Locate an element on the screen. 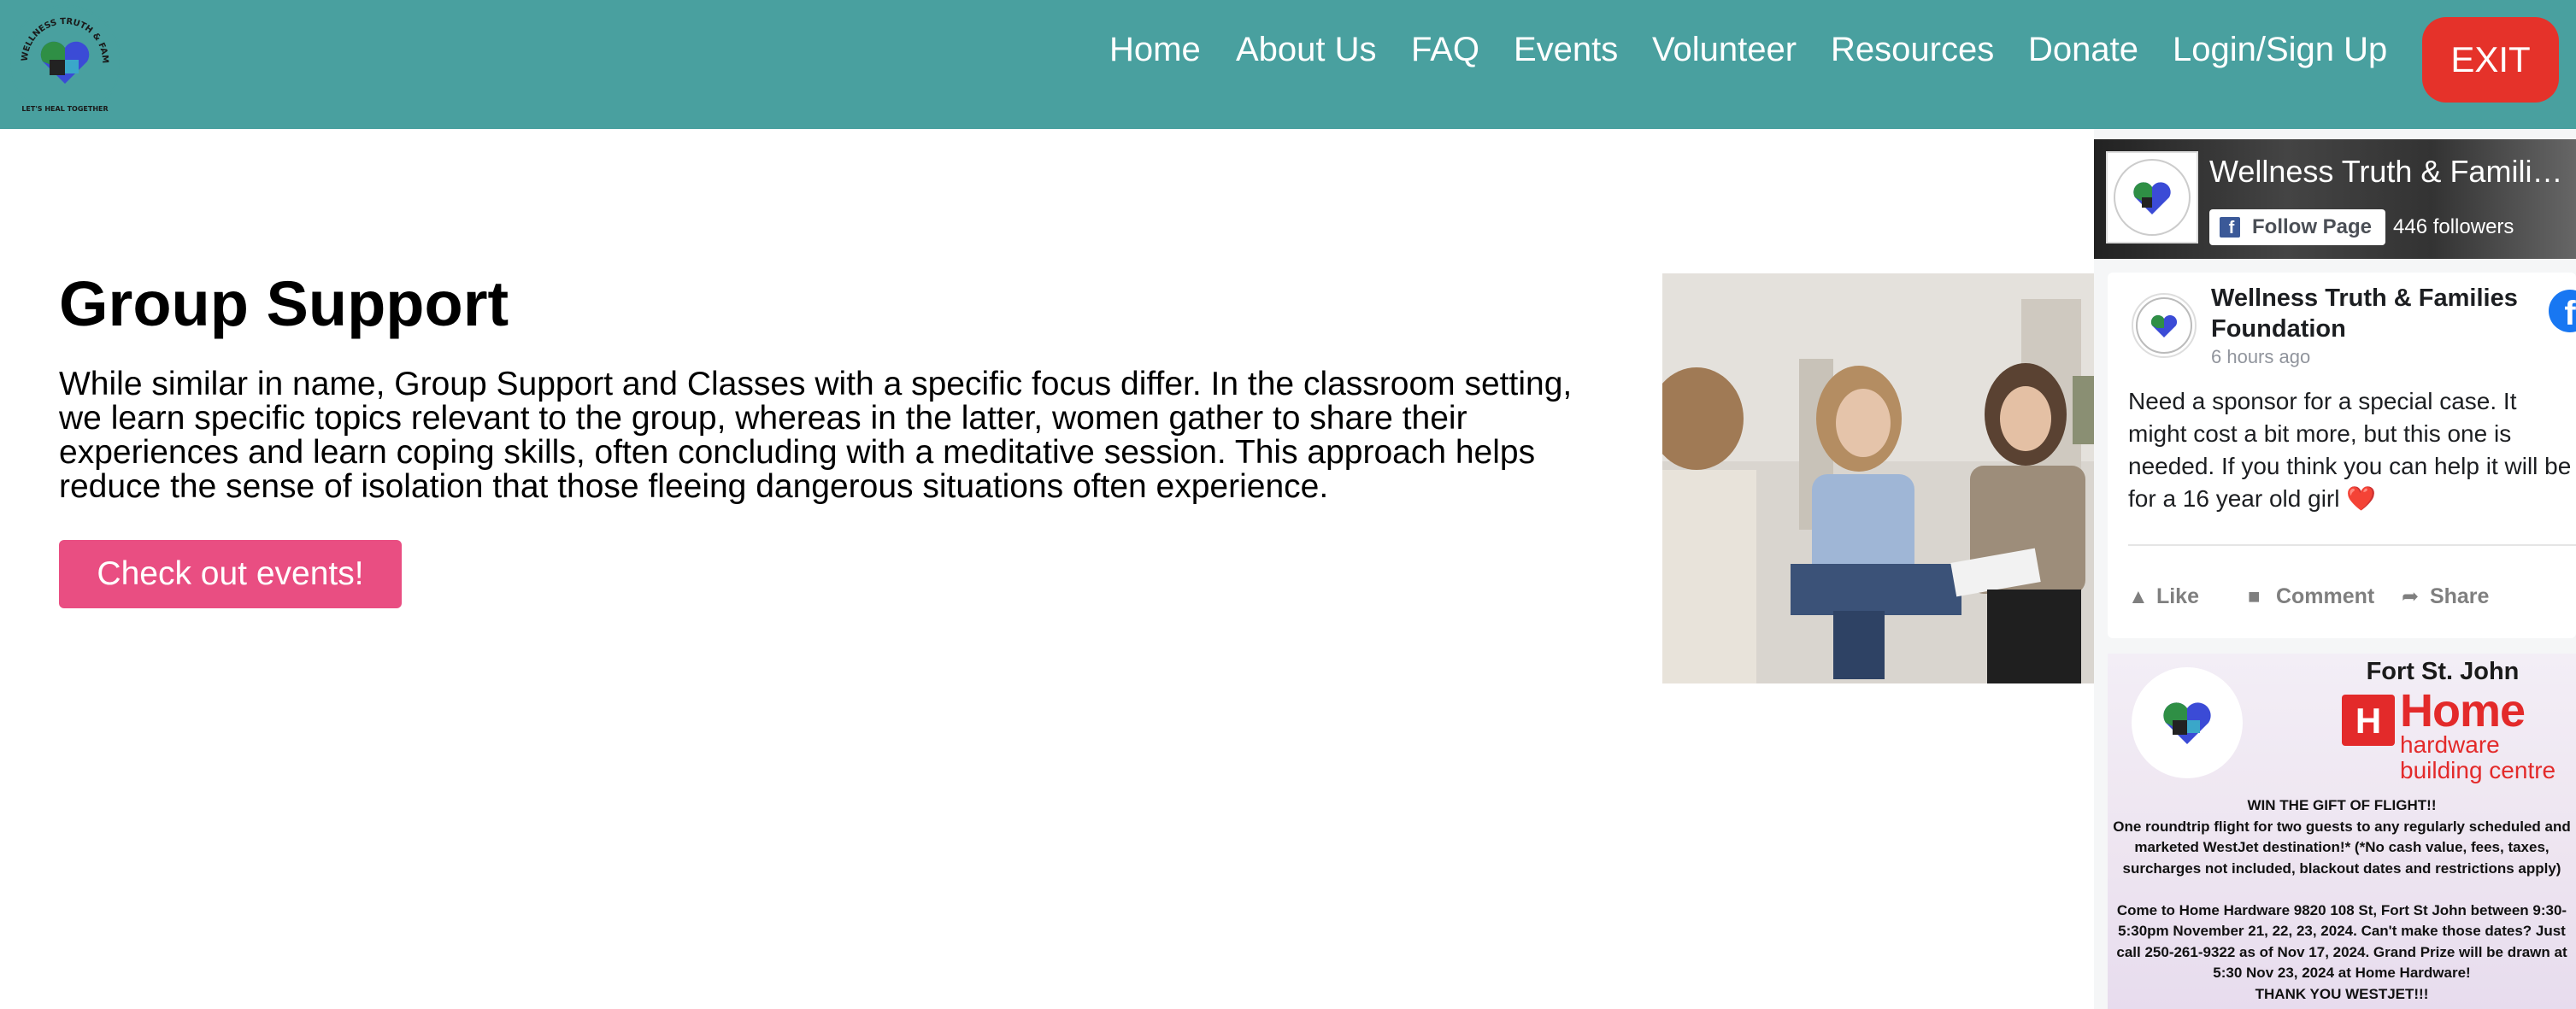 This screenshot has height=1009, width=2576. post-author-name: Wellness Truth & Families Foundation is located at coordinates (2382, 313).